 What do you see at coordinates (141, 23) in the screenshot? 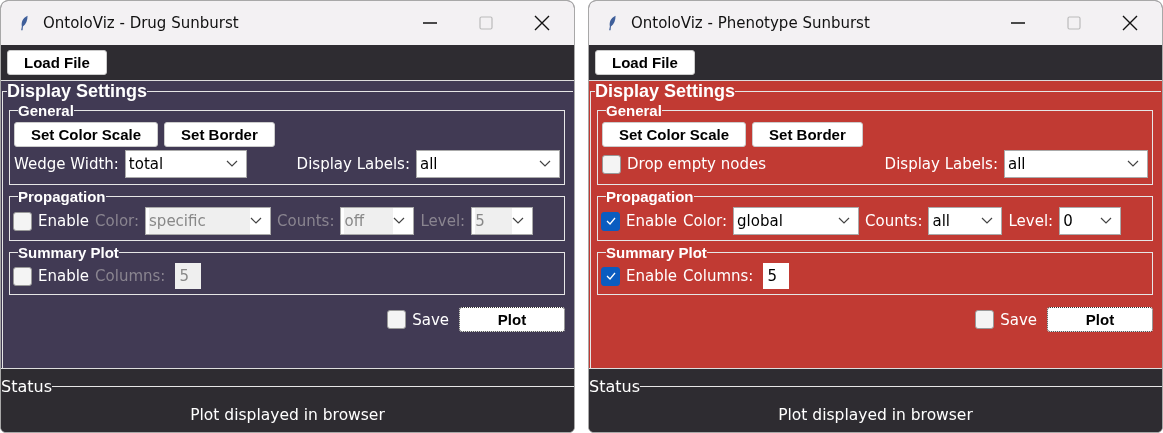
I see `window-title: OntoloViz - Drug Sunburst` at bounding box center [141, 23].